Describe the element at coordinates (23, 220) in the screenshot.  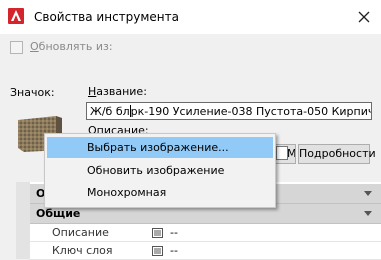
I see `panel-gutter` at that location.